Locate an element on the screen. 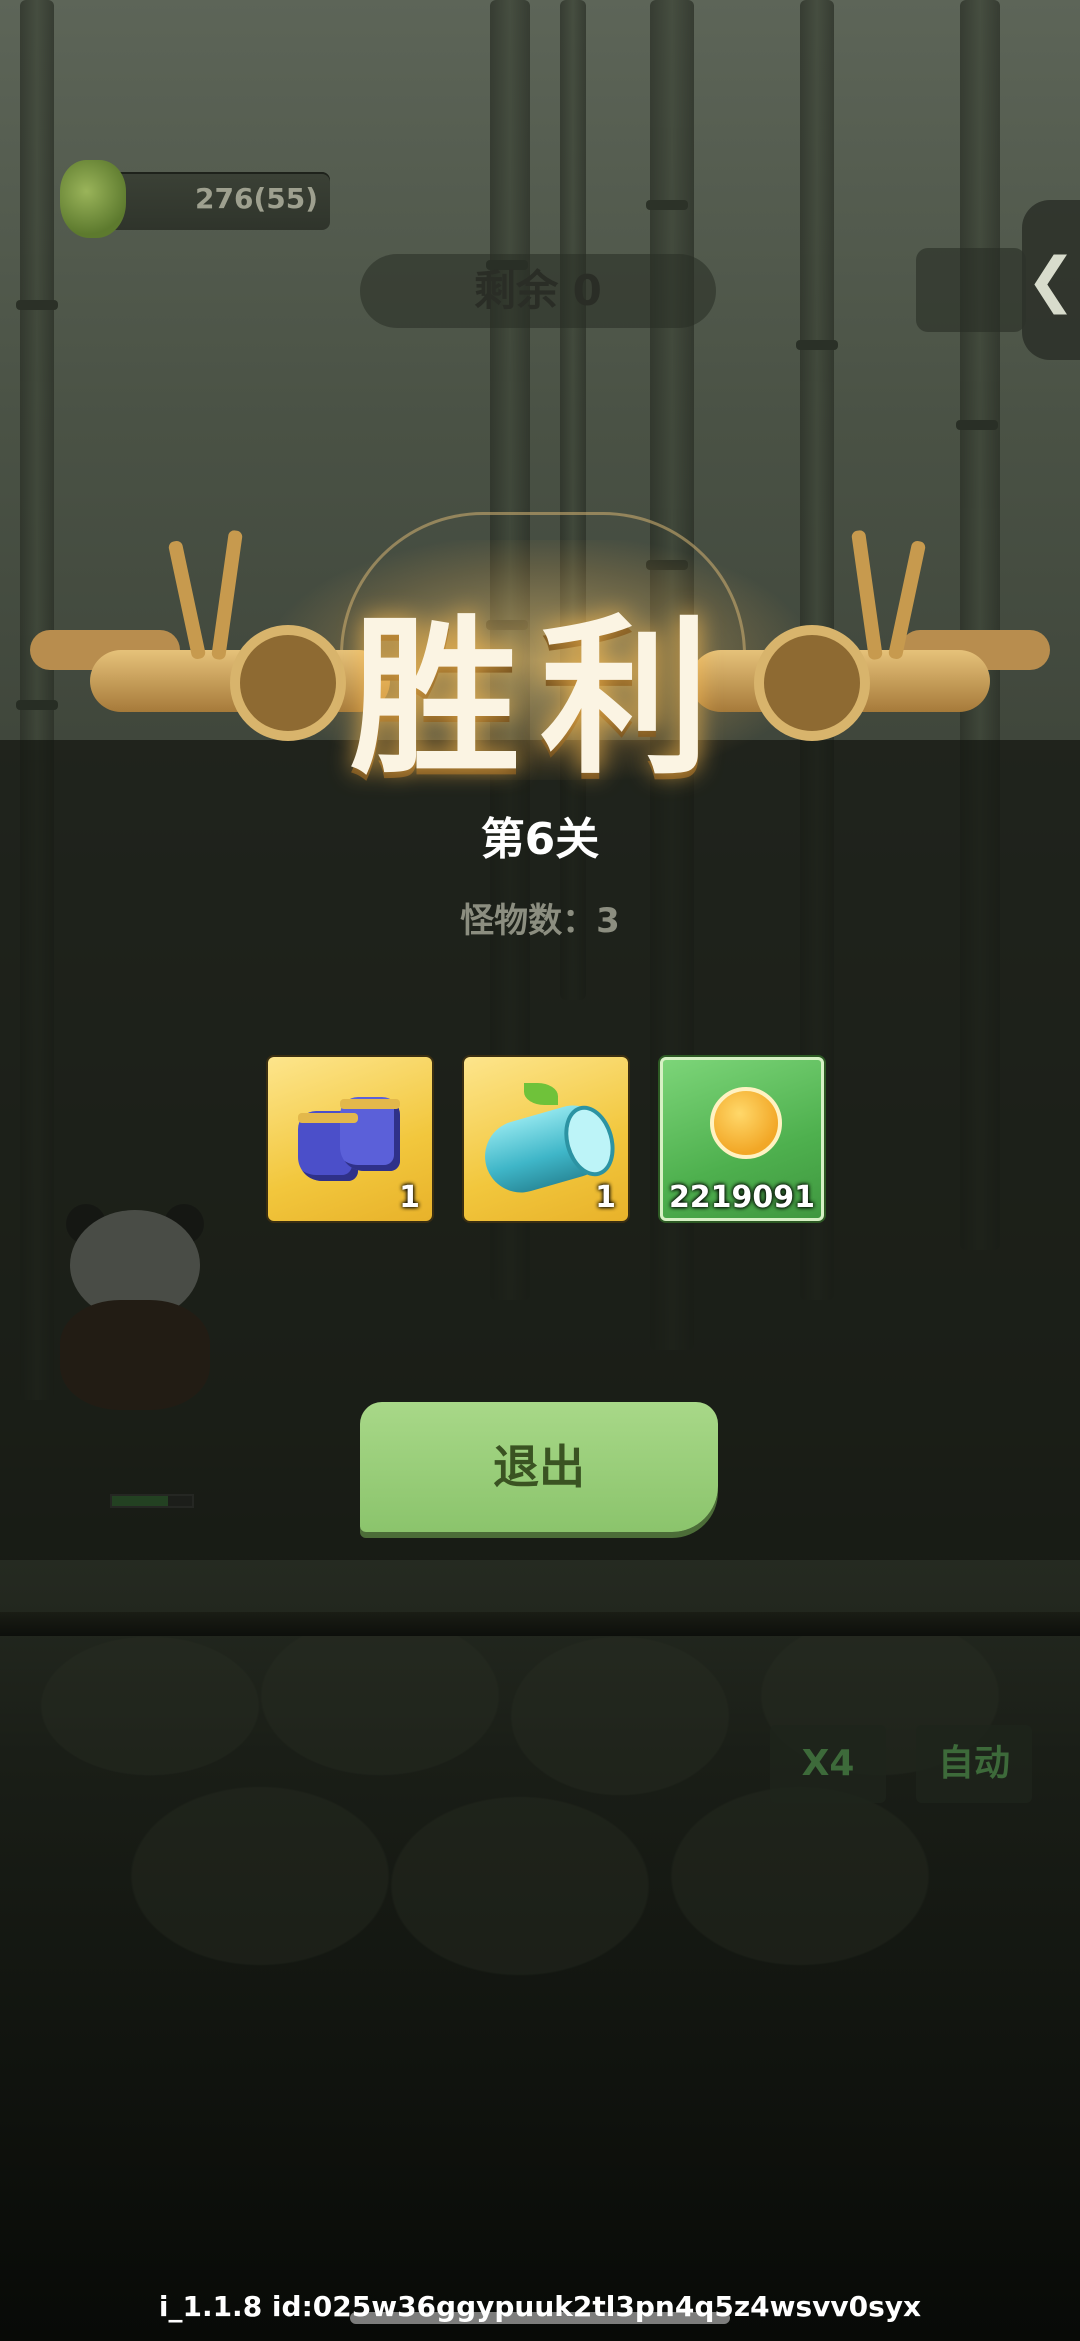 This screenshot has height=2341, width=1080. monster-count: 怪物数：3 is located at coordinates (540, 921).